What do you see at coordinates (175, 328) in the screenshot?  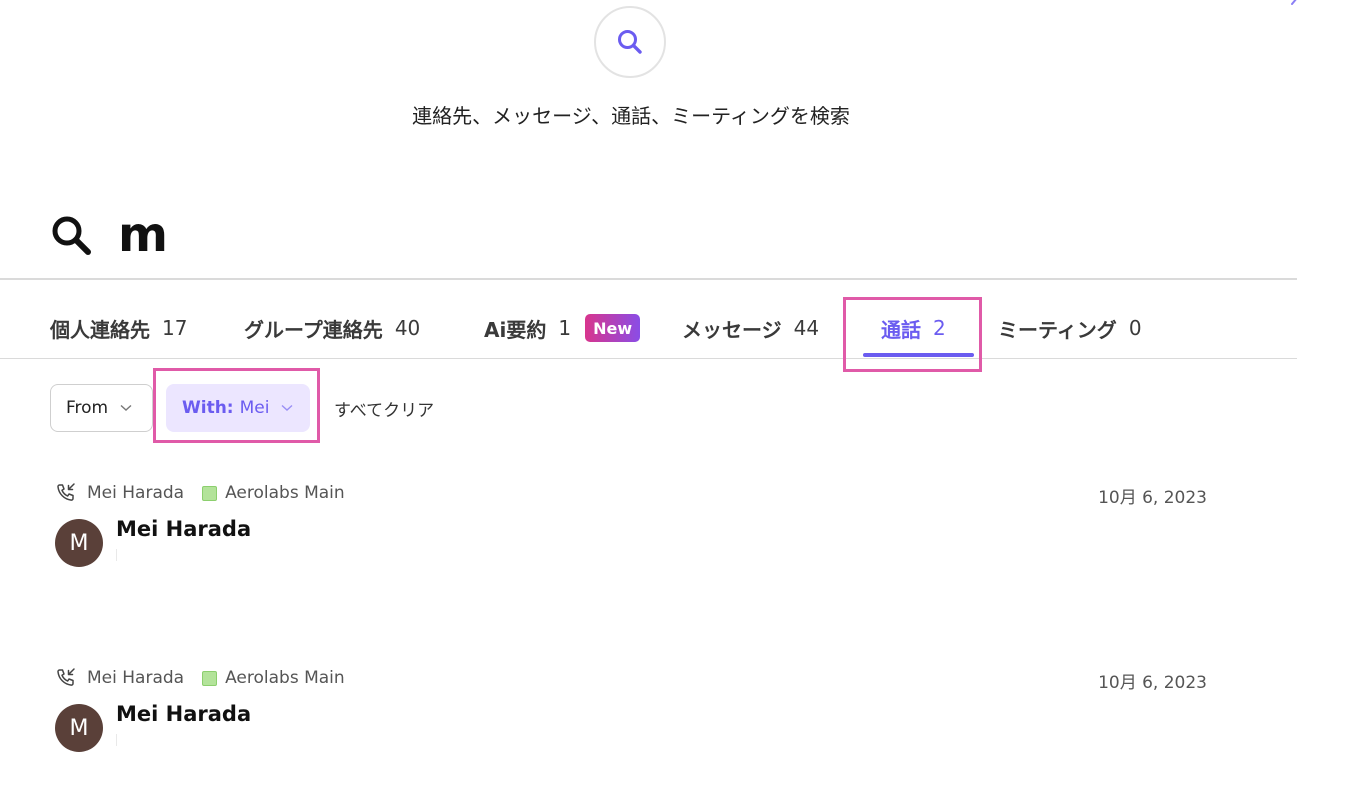 I see `tab-count: 17` at bounding box center [175, 328].